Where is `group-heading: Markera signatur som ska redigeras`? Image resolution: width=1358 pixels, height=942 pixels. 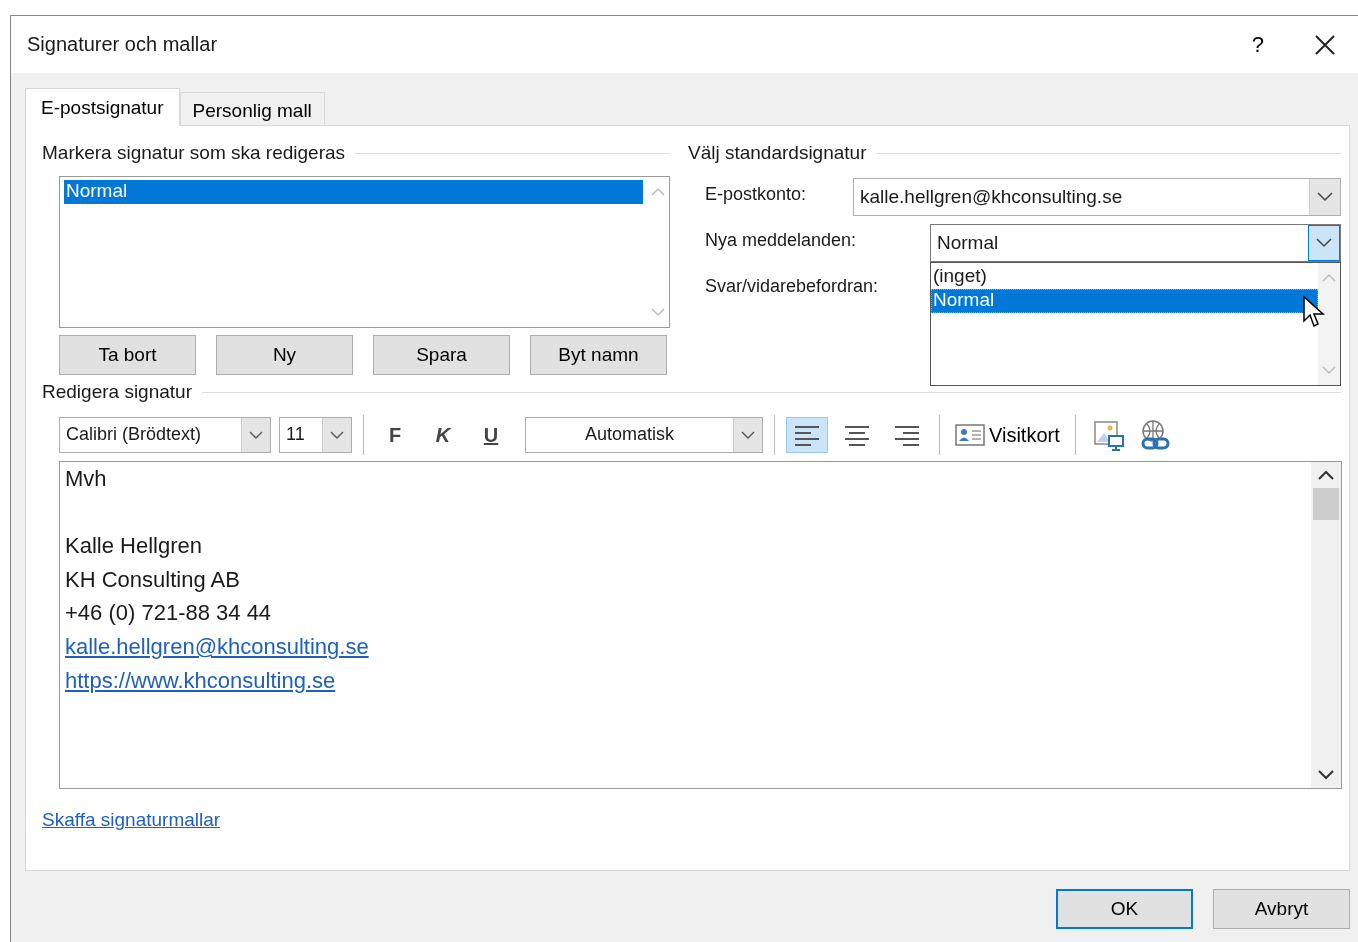
group-heading: Markera signatur som ska redigeras is located at coordinates (194, 153).